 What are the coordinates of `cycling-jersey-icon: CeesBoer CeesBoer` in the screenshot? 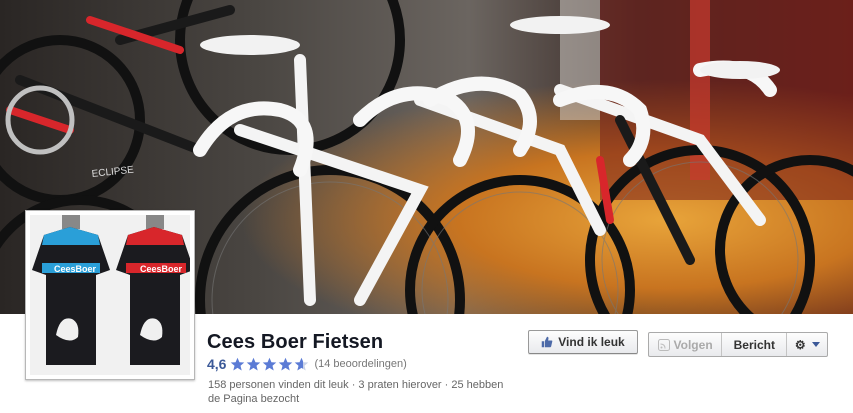 It's located at (110, 295).